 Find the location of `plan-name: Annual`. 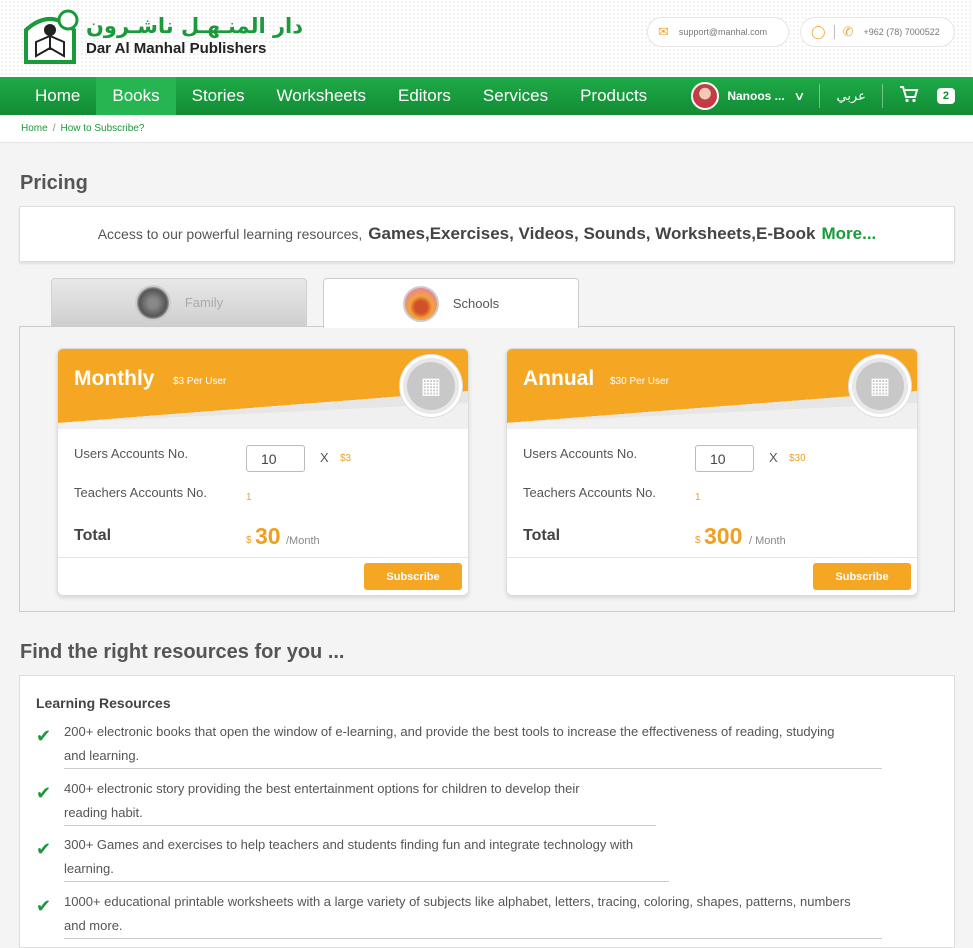

plan-name: Annual is located at coordinates (559, 378).